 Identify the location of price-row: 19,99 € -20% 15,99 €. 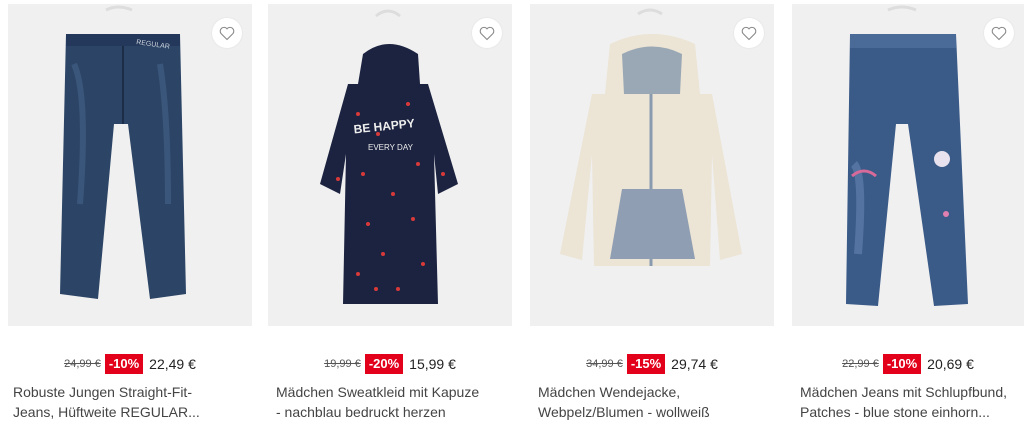
(390, 364).